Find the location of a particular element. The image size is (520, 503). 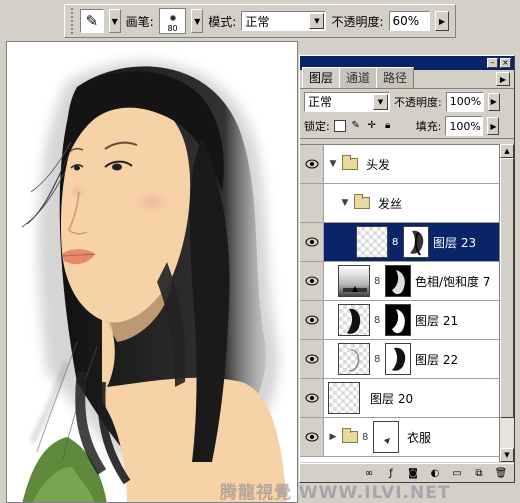

layer-opacity-input: 100% is located at coordinates (464, 101).